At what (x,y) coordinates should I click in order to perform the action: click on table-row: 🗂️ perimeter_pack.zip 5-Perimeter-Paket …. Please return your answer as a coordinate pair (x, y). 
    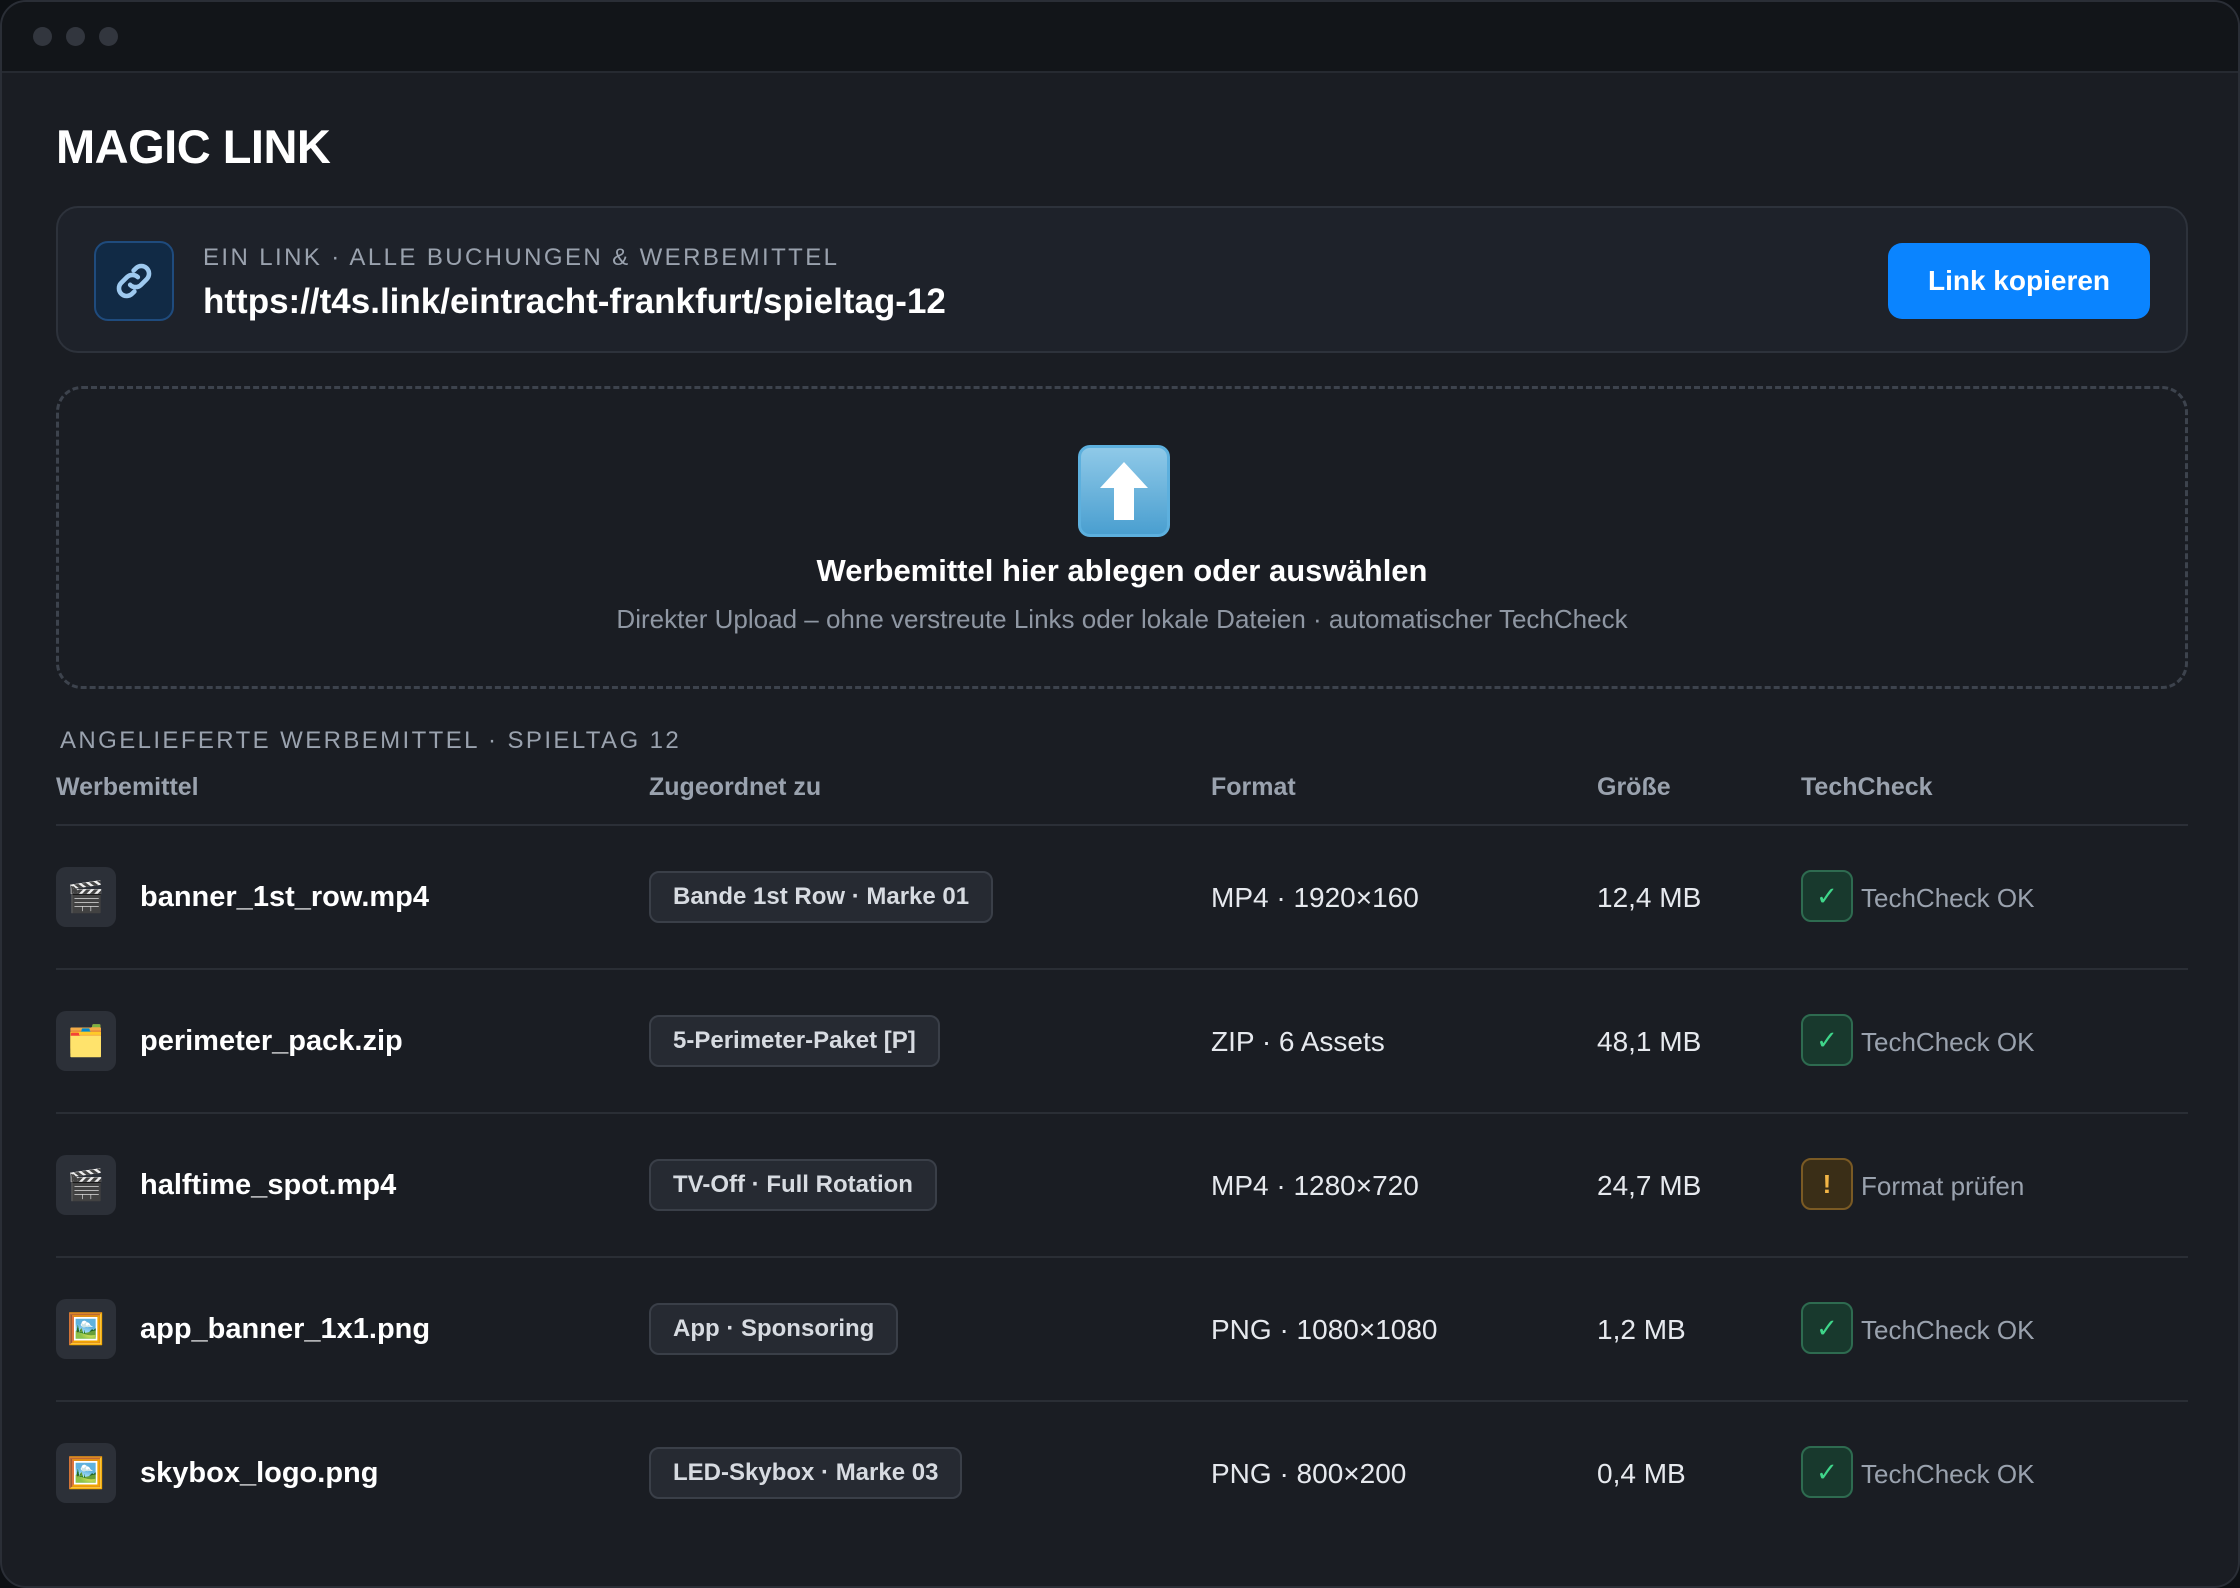
    Looking at the image, I should click on (1122, 1042).